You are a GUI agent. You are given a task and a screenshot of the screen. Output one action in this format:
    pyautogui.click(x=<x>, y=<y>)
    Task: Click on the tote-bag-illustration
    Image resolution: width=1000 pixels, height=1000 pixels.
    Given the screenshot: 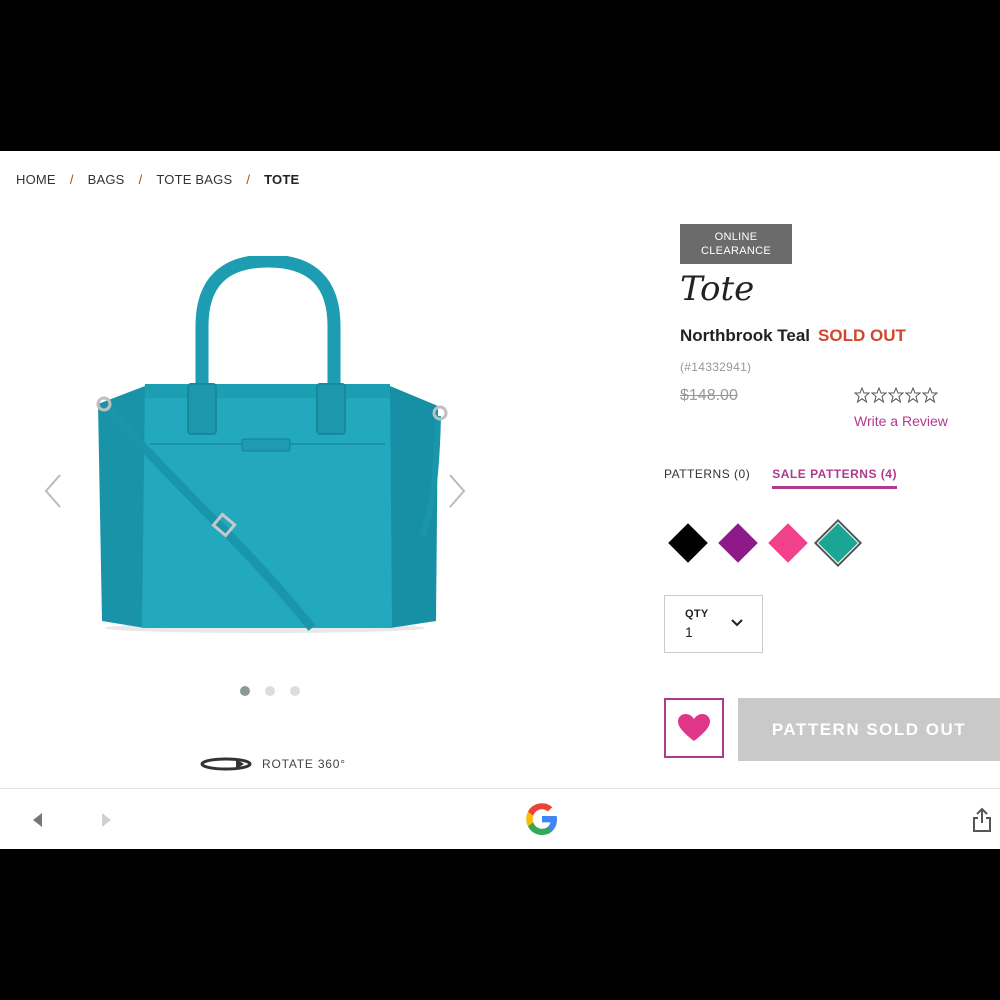 What is the action you would take?
    pyautogui.click(x=272, y=443)
    